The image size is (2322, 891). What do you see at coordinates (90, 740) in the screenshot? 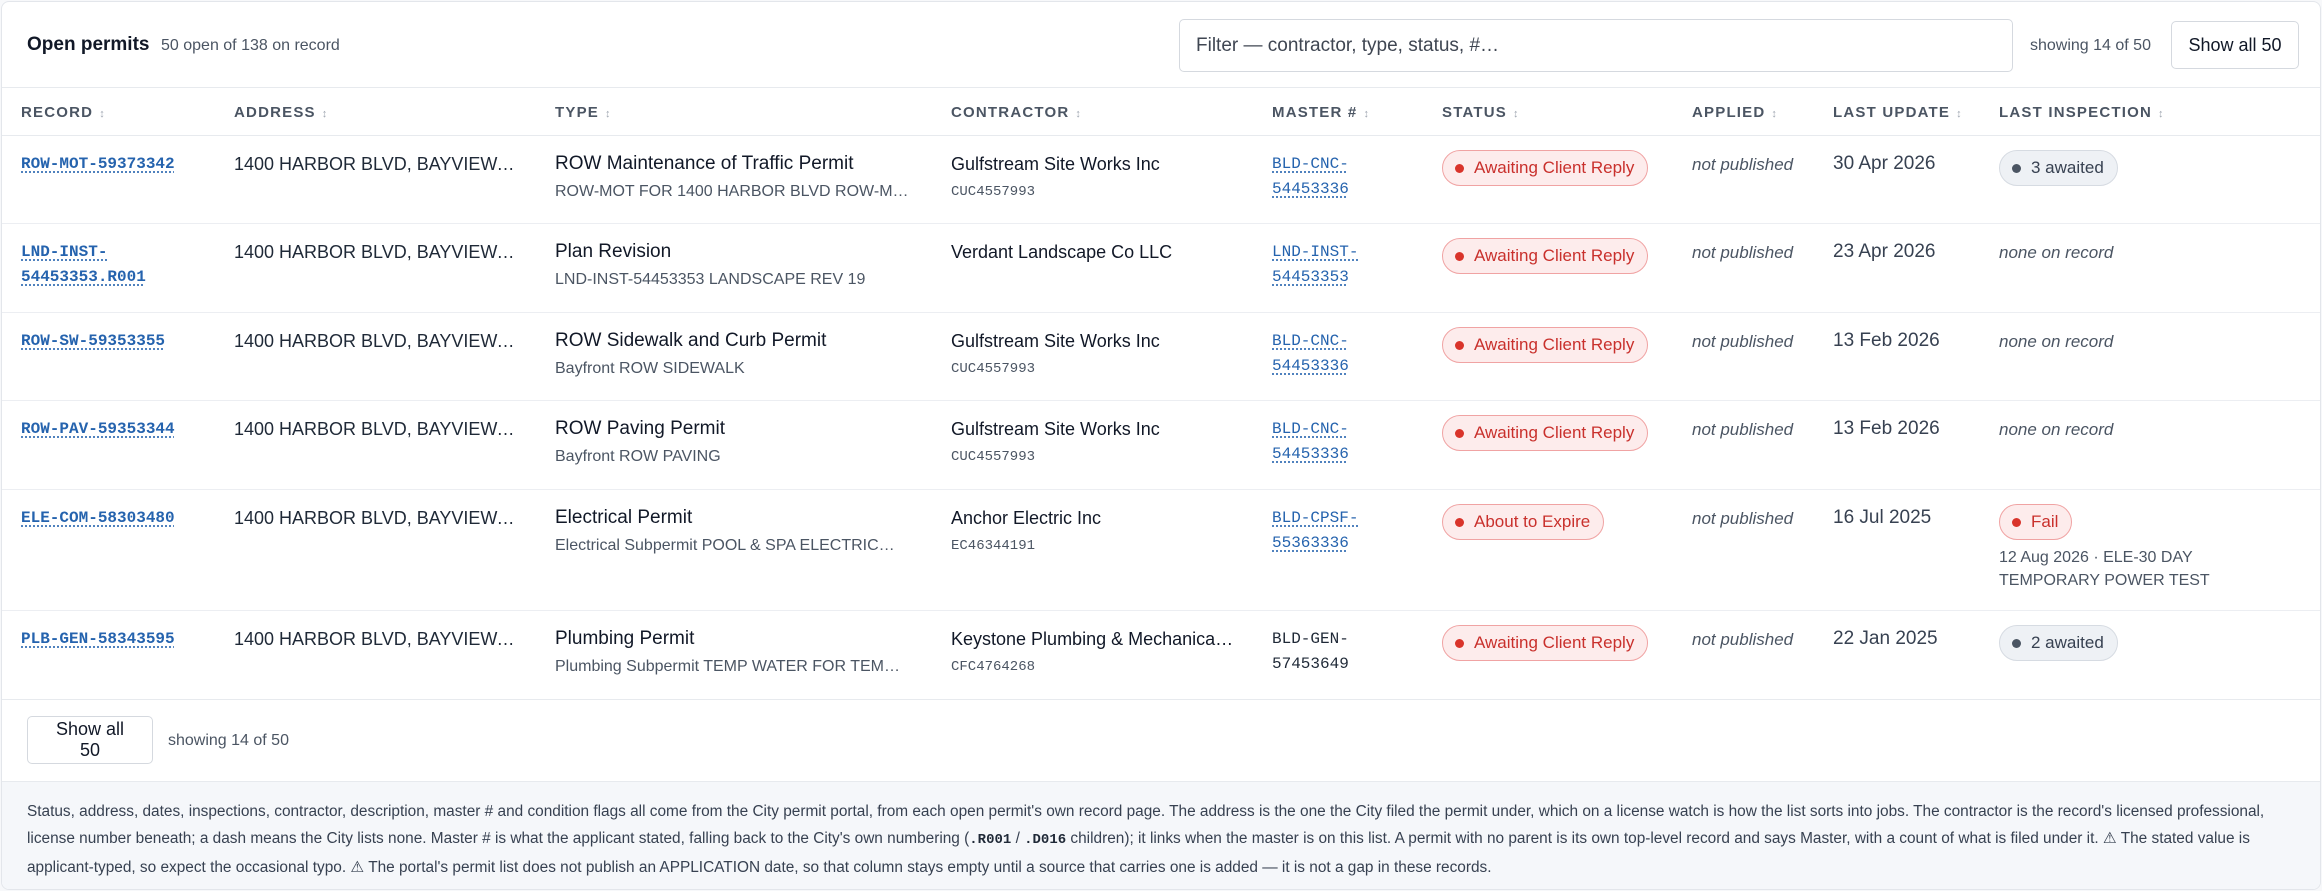
I see `show-all-button-bottom: Show all 50` at bounding box center [90, 740].